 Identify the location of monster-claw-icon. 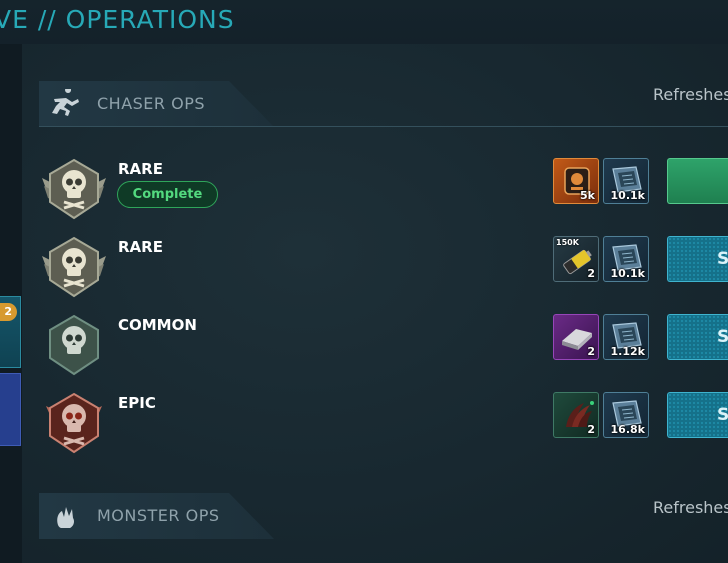
(65, 517).